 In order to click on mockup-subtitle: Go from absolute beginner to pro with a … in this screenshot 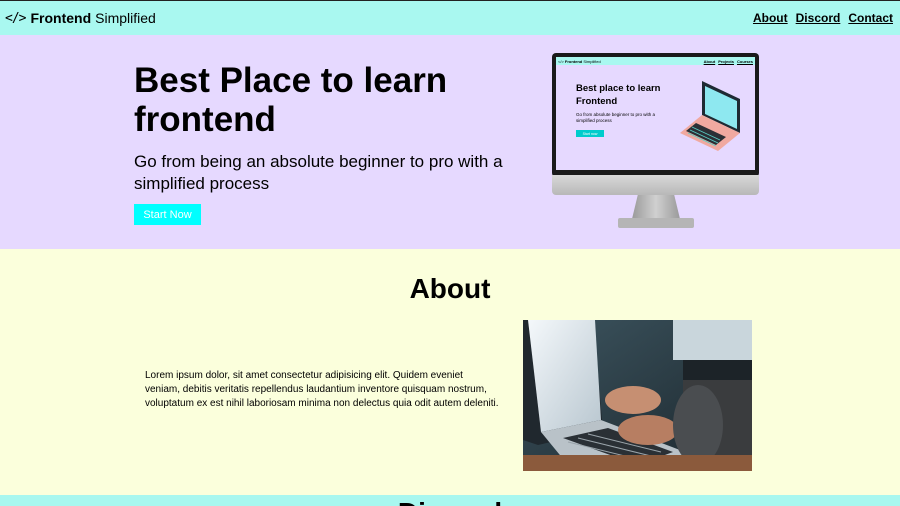, I will do `click(616, 117)`.